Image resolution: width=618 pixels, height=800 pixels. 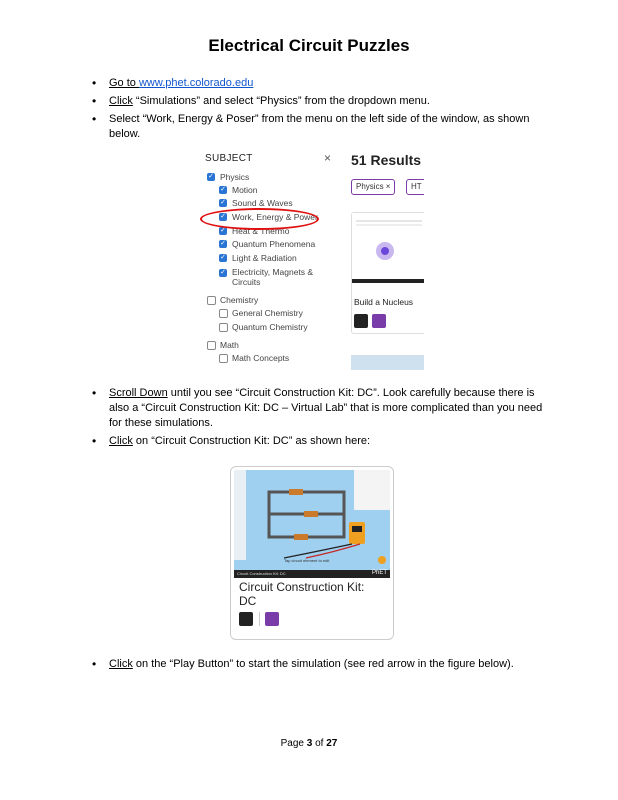 I want to click on filter-pill-ht: HT, so click(x=415, y=187).